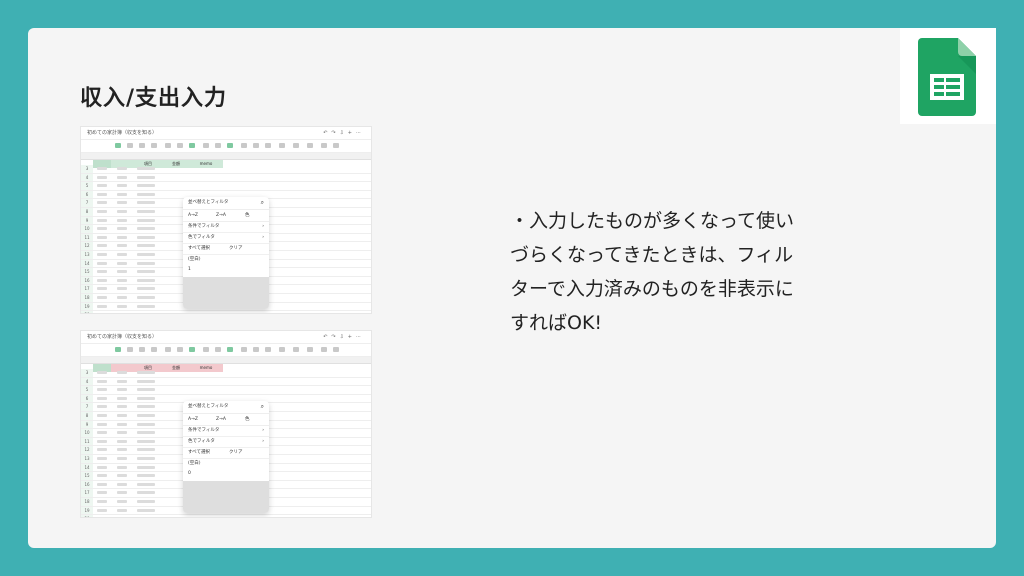 This screenshot has height=576, width=1024. I want to click on logo-container, so click(948, 76).